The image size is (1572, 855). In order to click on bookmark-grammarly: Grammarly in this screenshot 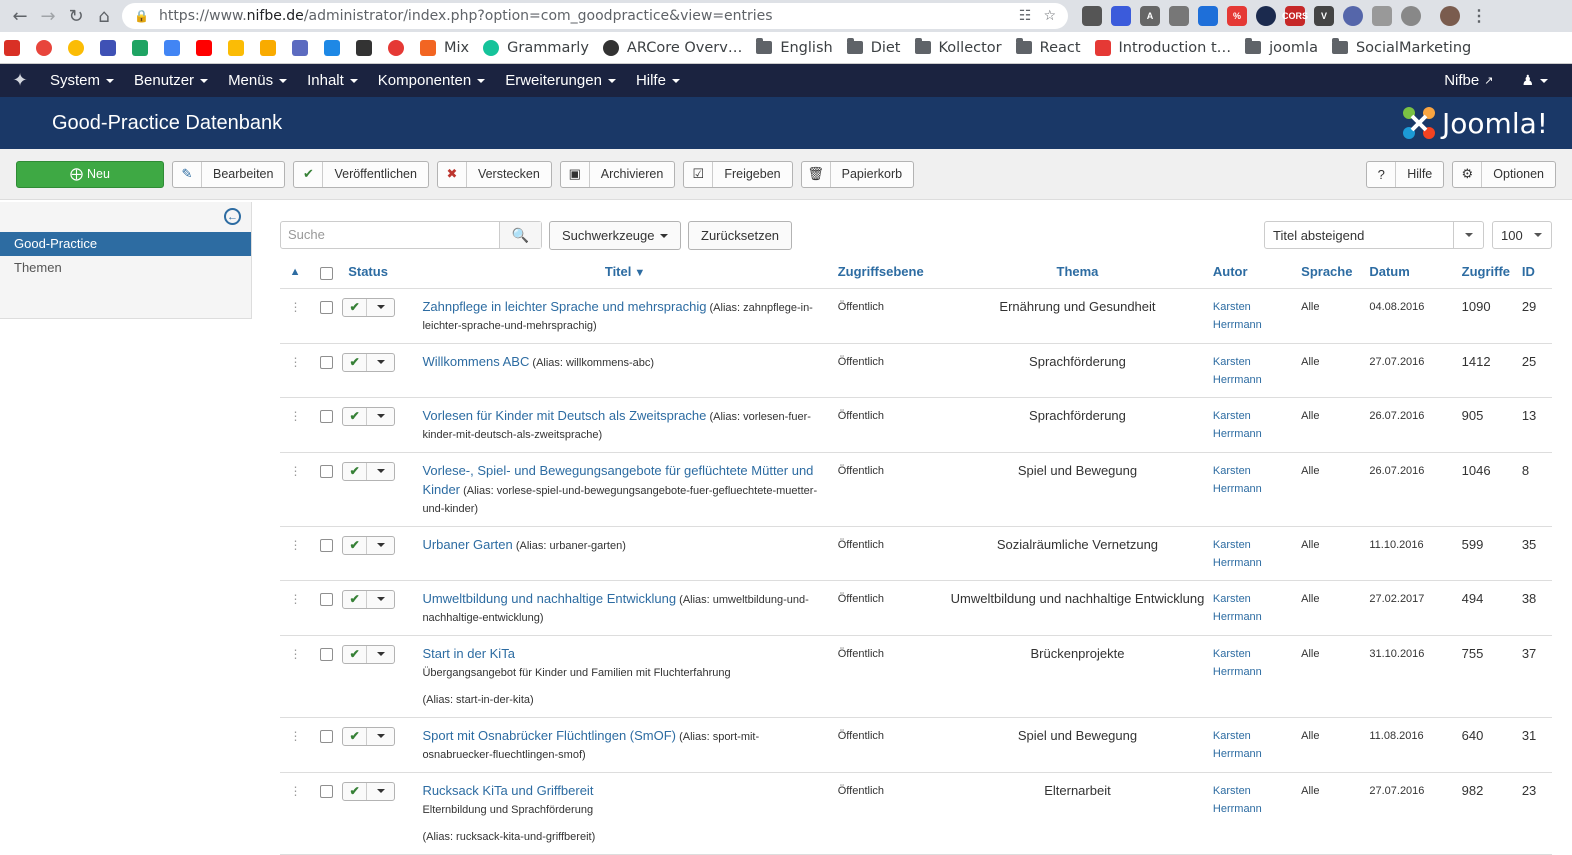, I will do `click(536, 47)`.